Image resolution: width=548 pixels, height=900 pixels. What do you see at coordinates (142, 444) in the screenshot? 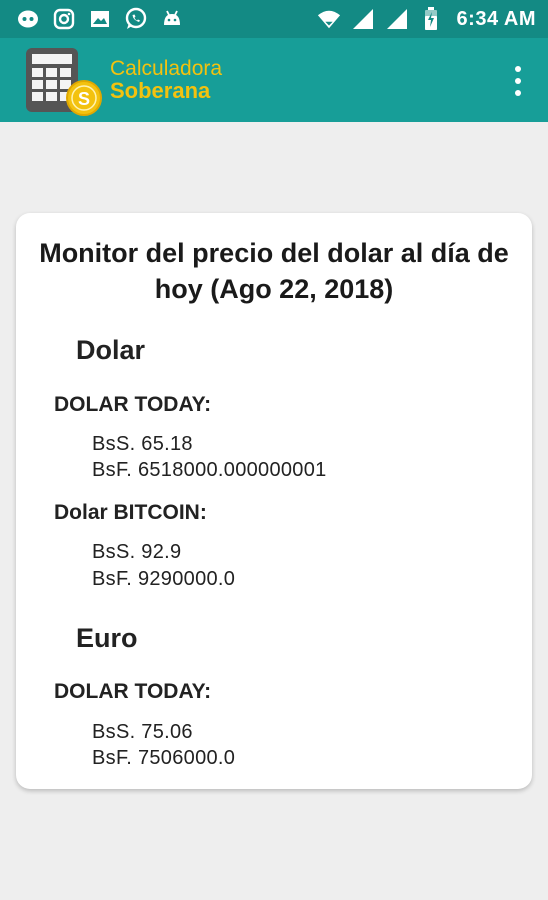
I see `price-bss: BsS. 65.18` at bounding box center [142, 444].